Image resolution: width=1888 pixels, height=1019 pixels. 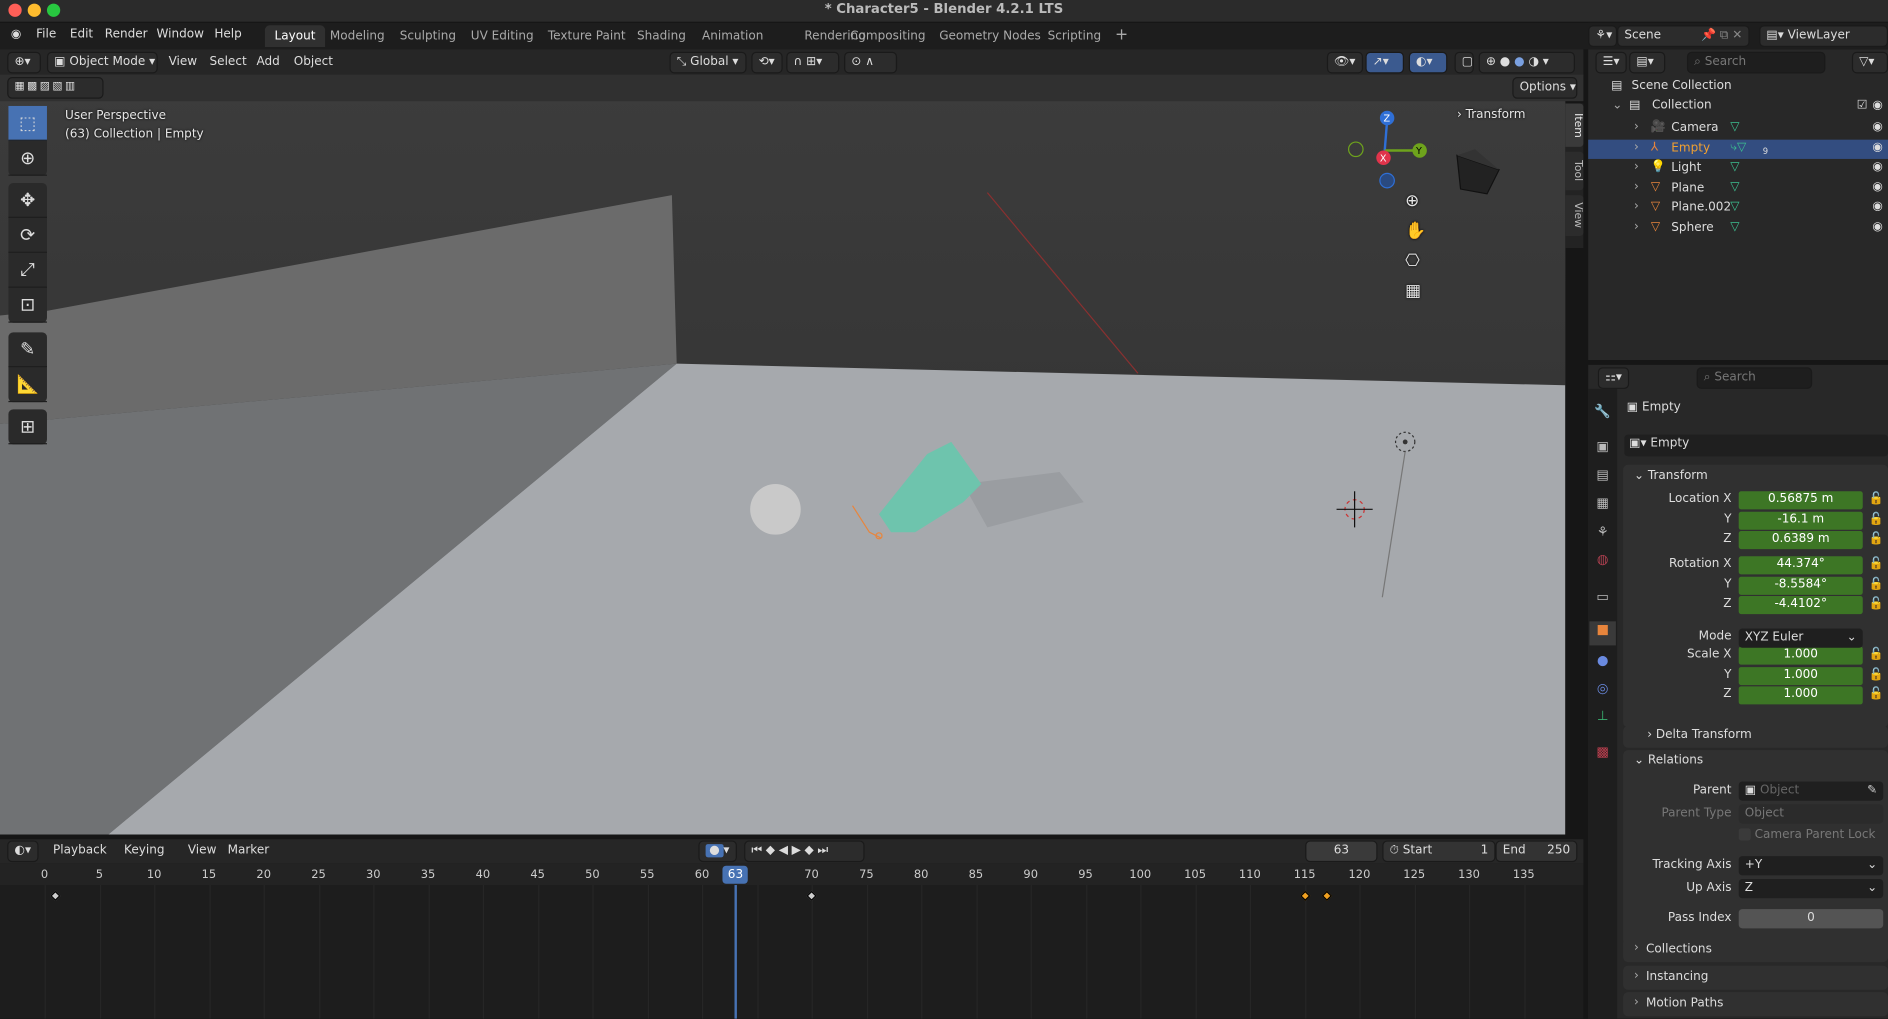 What do you see at coordinates (1602, 475) in the screenshot?
I see `output-tab-icon: ▤` at bounding box center [1602, 475].